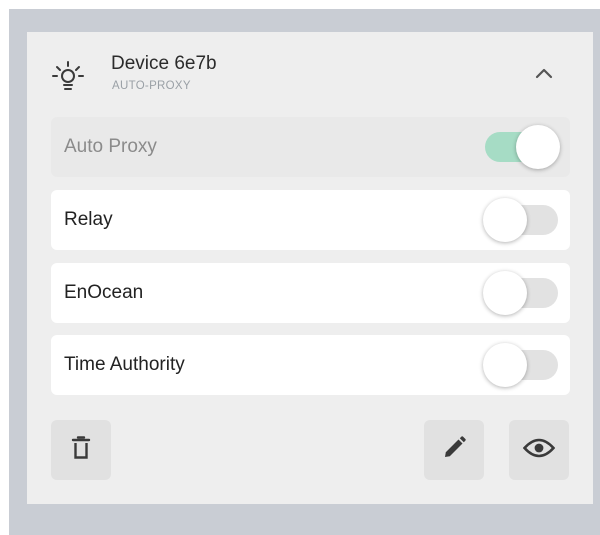  Describe the element at coordinates (88, 219) in the screenshot. I see `setting-label: Relay` at that location.